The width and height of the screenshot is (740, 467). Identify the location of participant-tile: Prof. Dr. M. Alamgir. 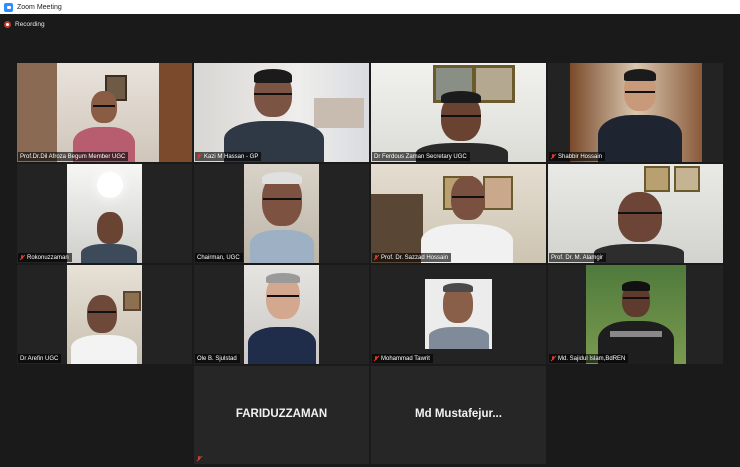
(635, 213).